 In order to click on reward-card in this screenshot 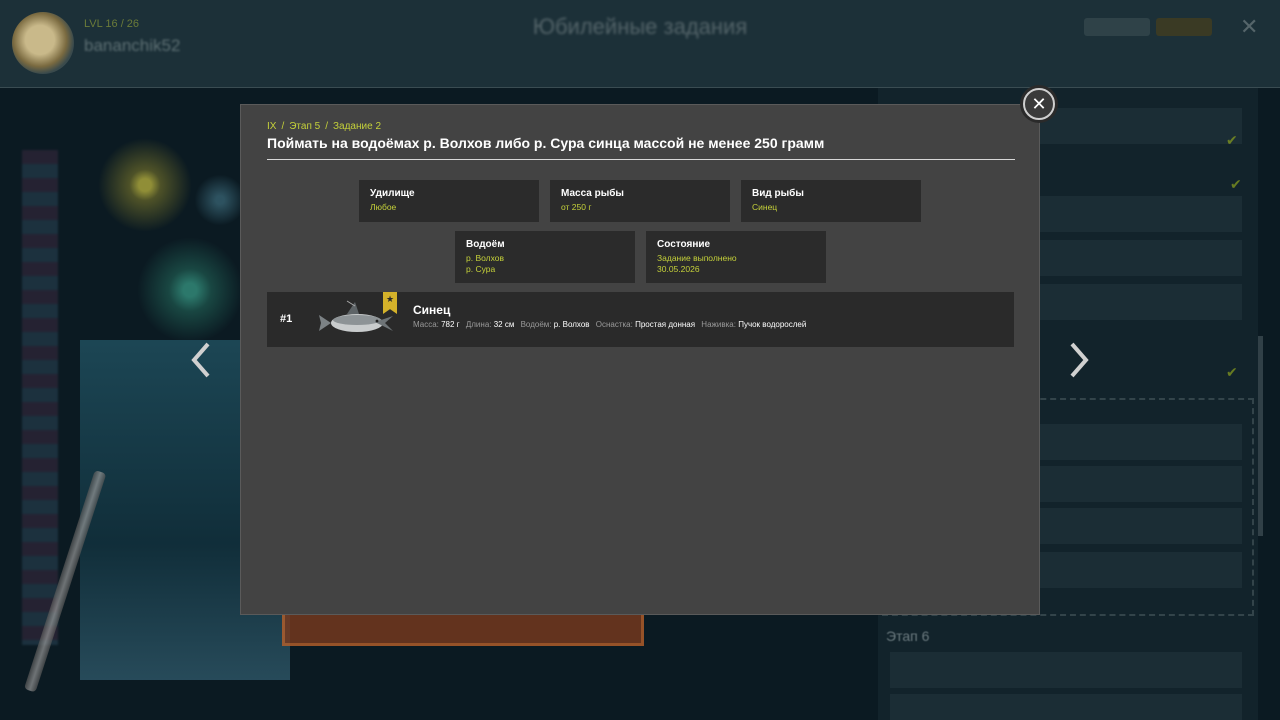, I will do `click(463, 629)`.